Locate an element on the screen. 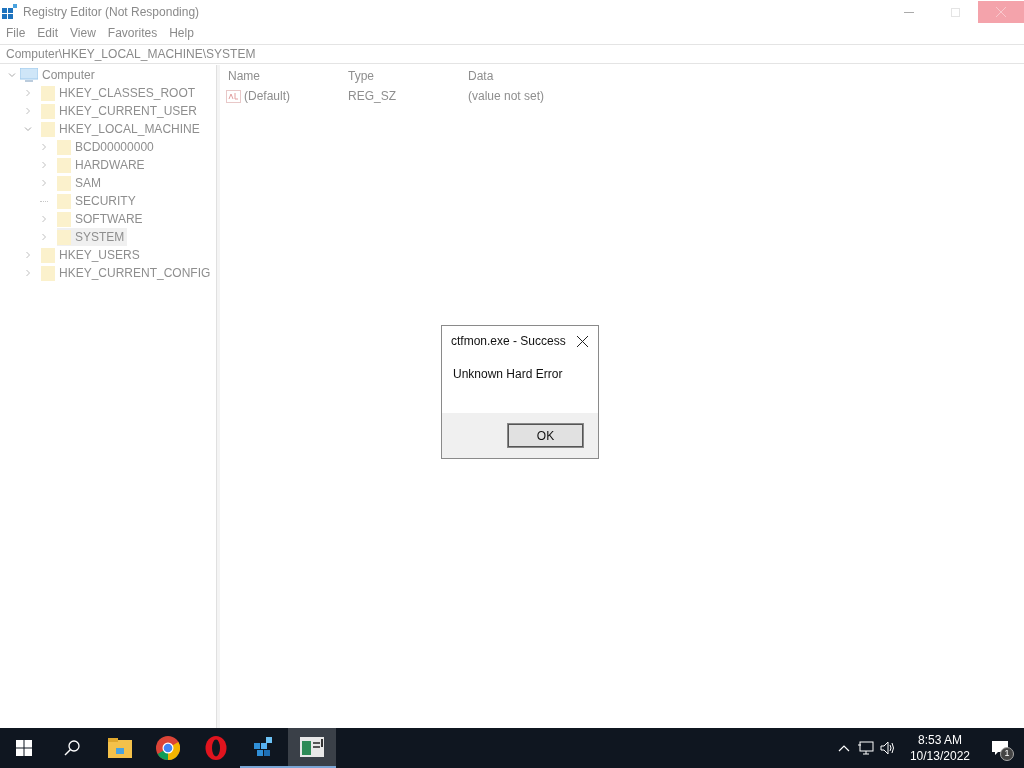  monitor-icon is located at coordinates (29, 75).